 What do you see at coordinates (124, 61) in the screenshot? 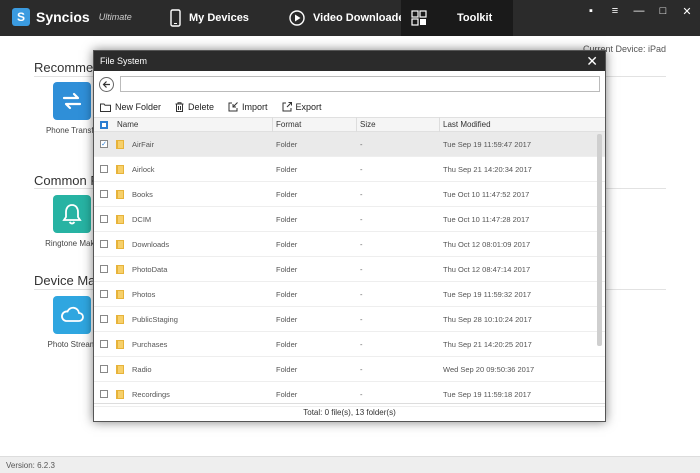
I see `dialog-title: File System` at bounding box center [124, 61].